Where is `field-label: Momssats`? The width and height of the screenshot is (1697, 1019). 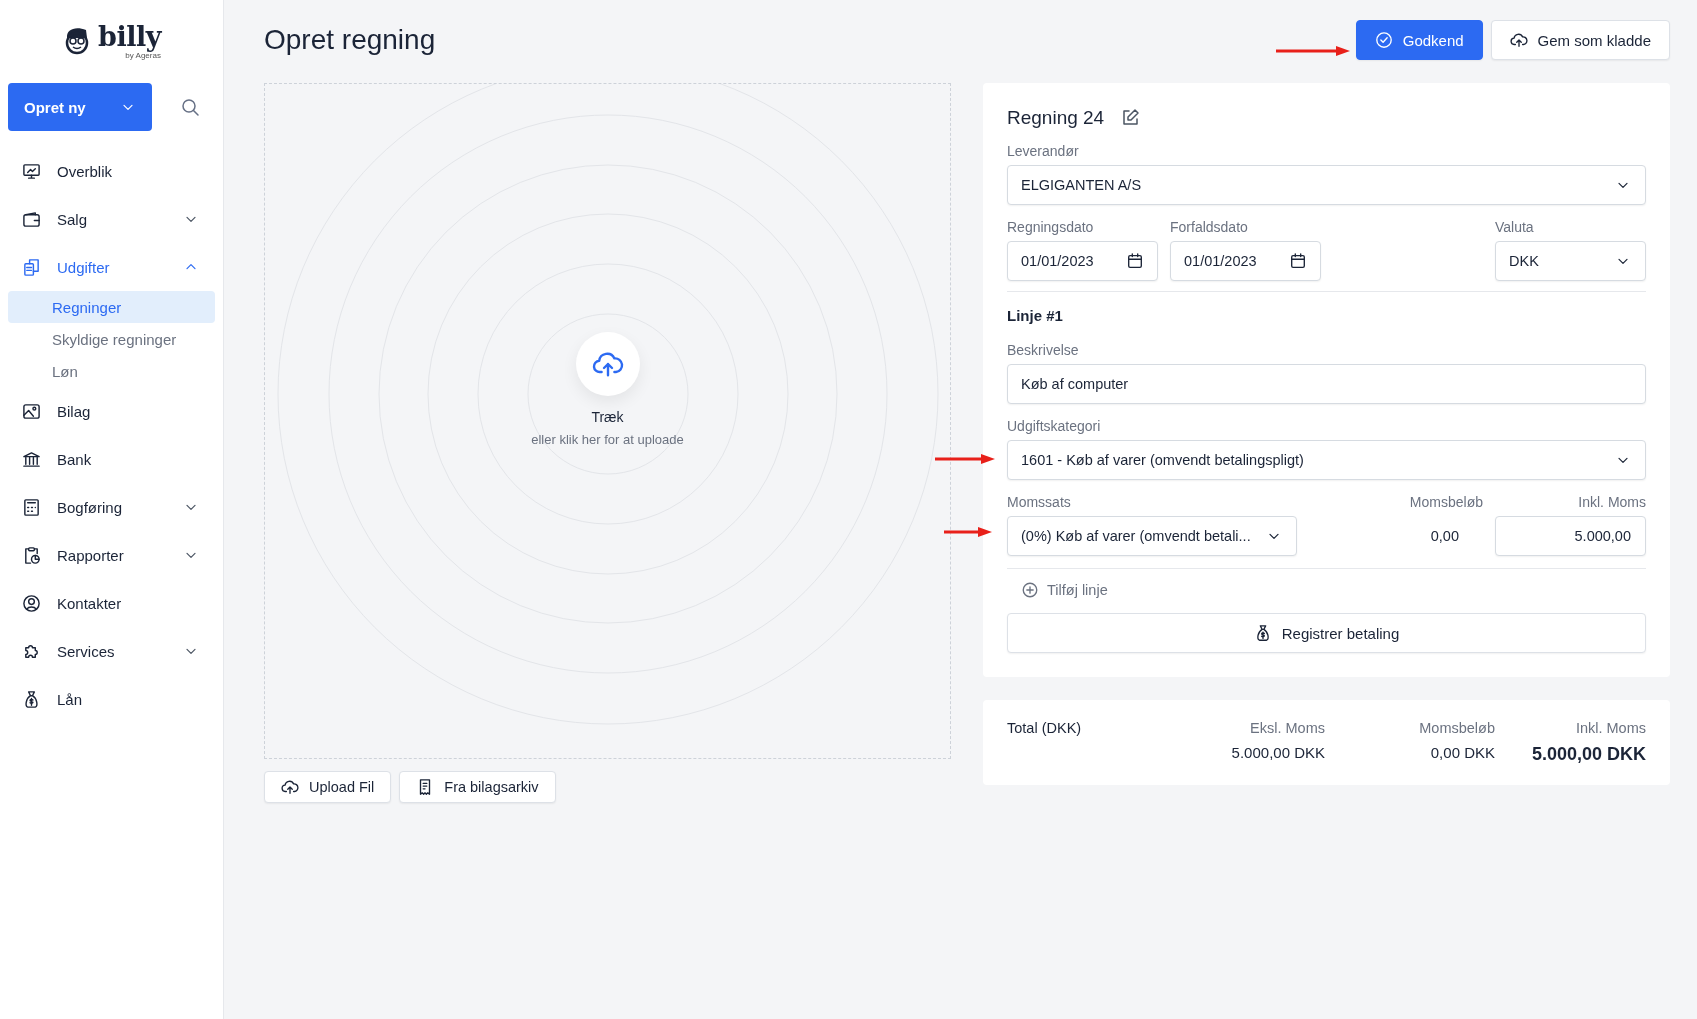
field-label: Momssats is located at coordinates (1039, 502).